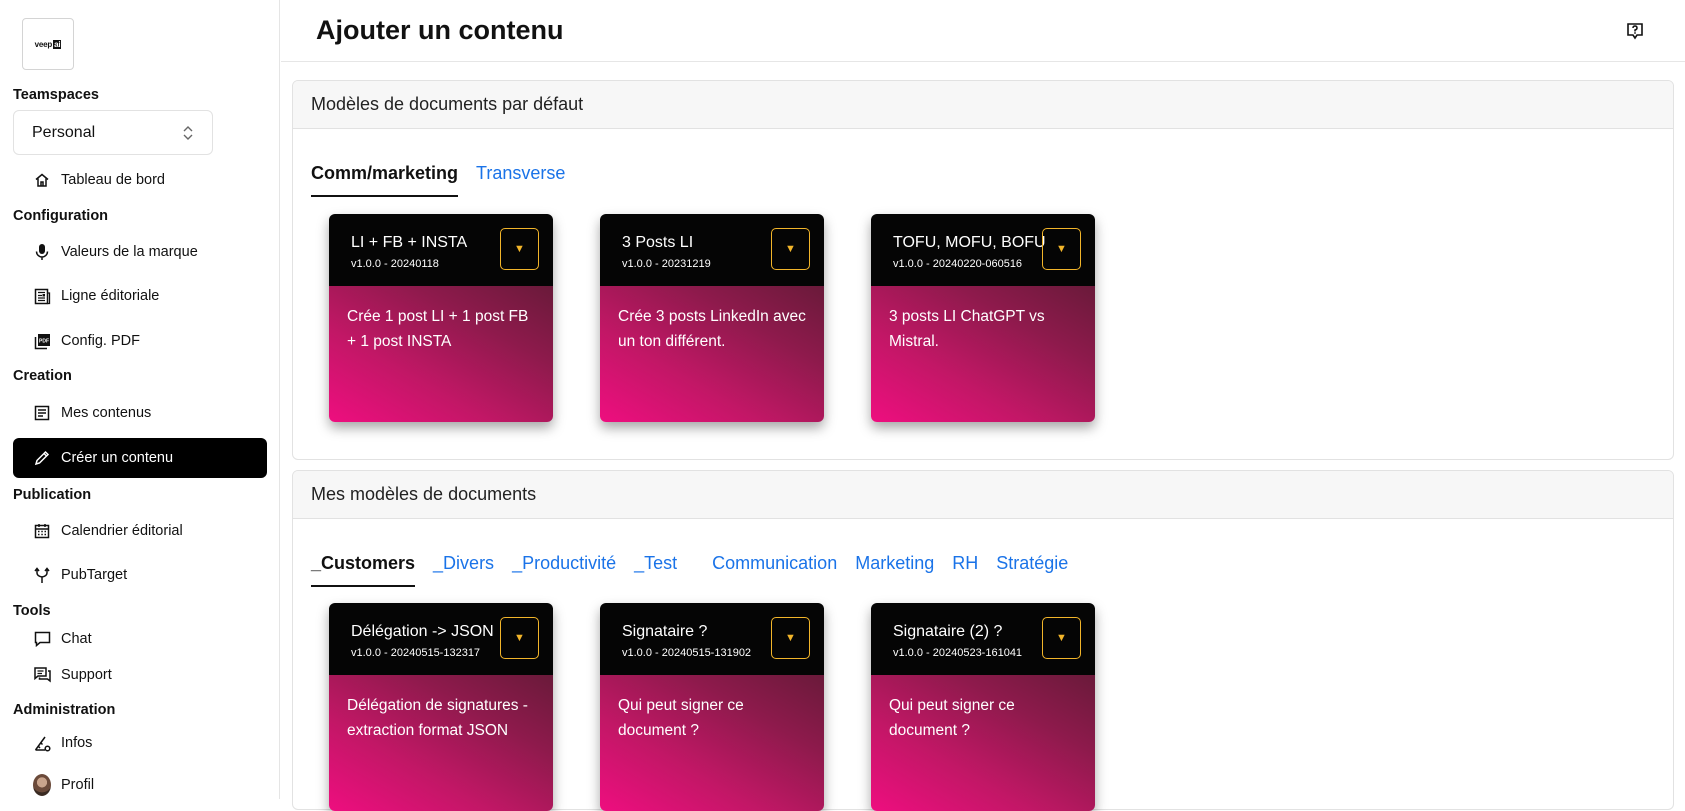 This screenshot has width=1685, height=811. What do you see at coordinates (655, 567) in the screenshot?
I see `tab-test: _Test` at bounding box center [655, 567].